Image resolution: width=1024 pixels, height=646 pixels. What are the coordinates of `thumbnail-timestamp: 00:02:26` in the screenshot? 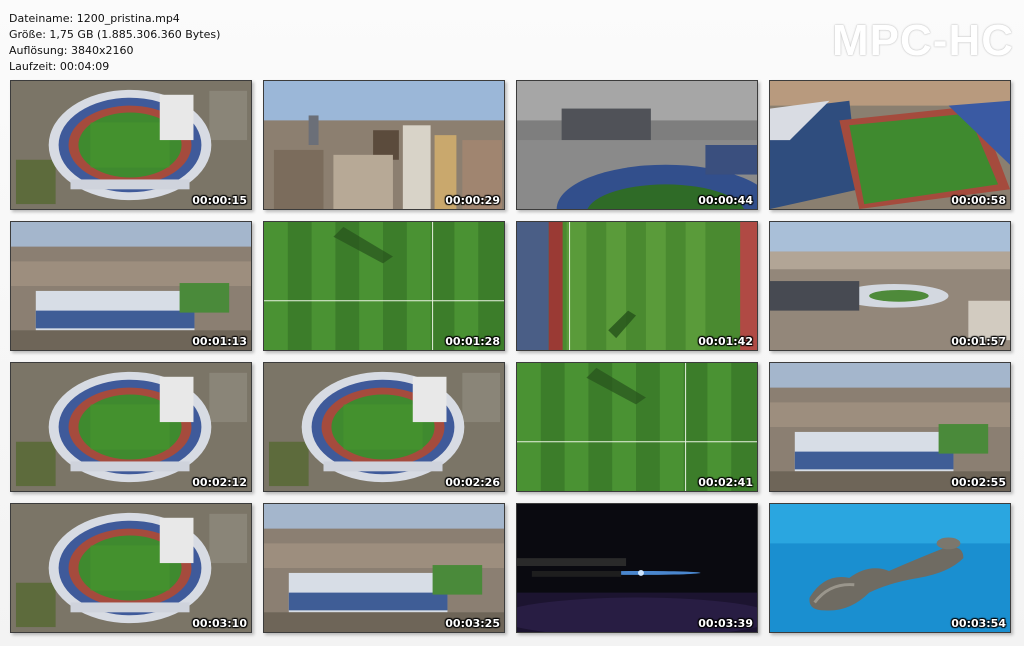 It's located at (472, 482).